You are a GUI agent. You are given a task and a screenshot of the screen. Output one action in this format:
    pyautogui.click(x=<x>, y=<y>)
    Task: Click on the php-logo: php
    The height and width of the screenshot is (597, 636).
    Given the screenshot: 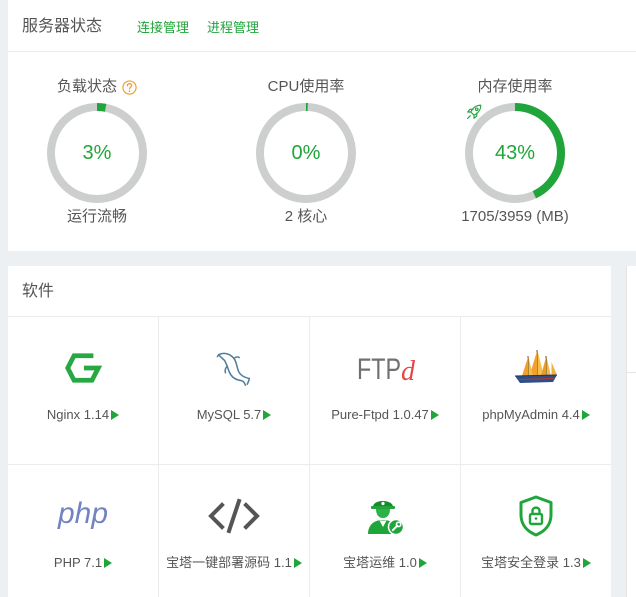 What is the action you would take?
    pyautogui.click(x=82, y=514)
    